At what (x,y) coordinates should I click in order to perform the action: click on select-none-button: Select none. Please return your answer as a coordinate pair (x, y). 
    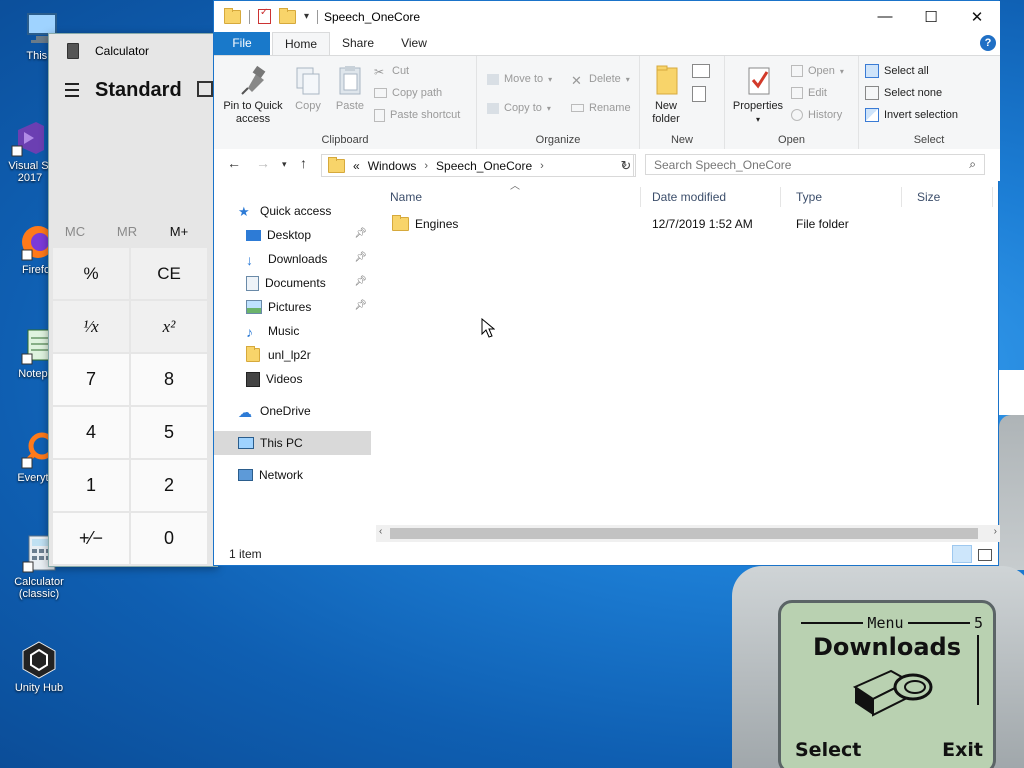
    Looking at the image, I should click on (903, 93).